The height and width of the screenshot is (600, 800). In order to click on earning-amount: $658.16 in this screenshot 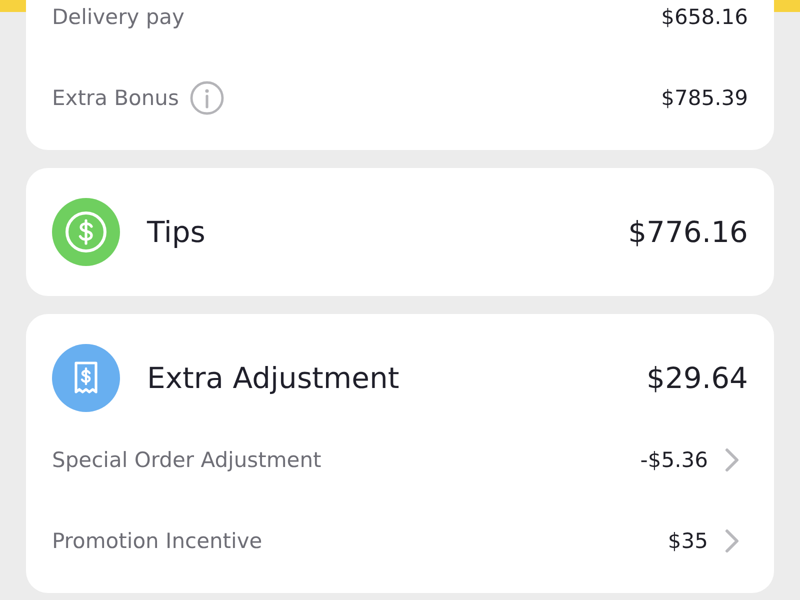, I will do `click(704, 16)`.